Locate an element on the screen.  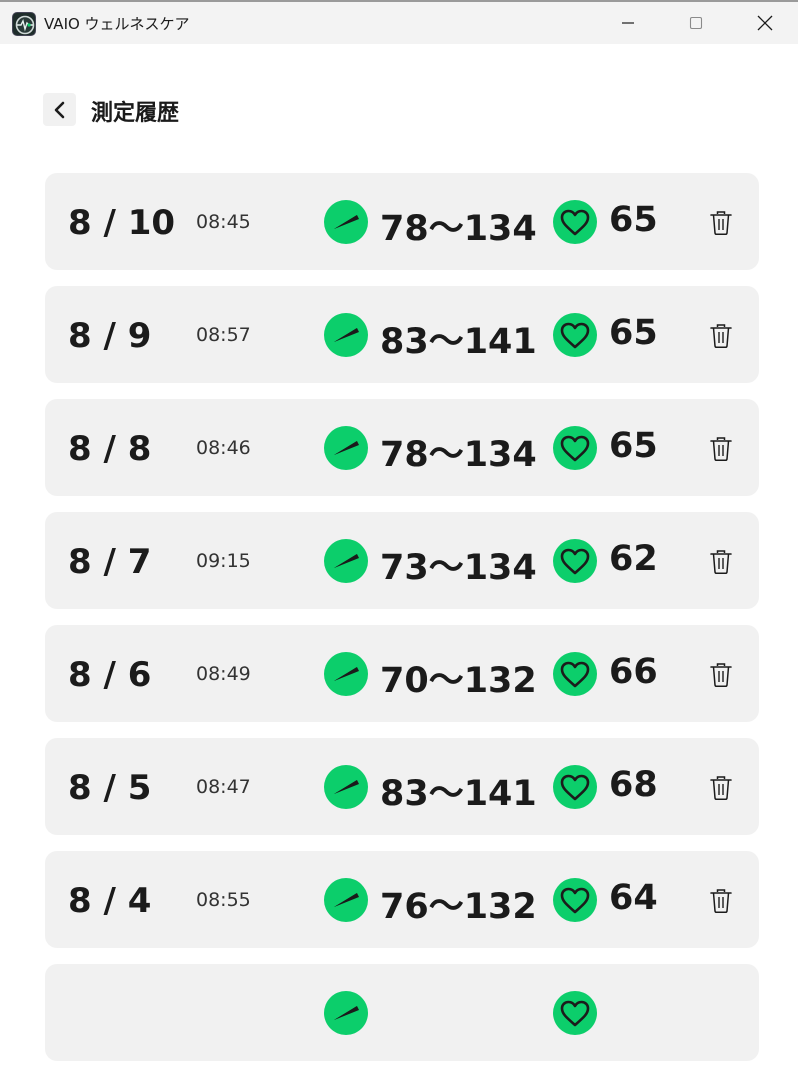
history-record-row: 8 / 7 09:15 73〜134 62 is located at coordinates (402, 560).